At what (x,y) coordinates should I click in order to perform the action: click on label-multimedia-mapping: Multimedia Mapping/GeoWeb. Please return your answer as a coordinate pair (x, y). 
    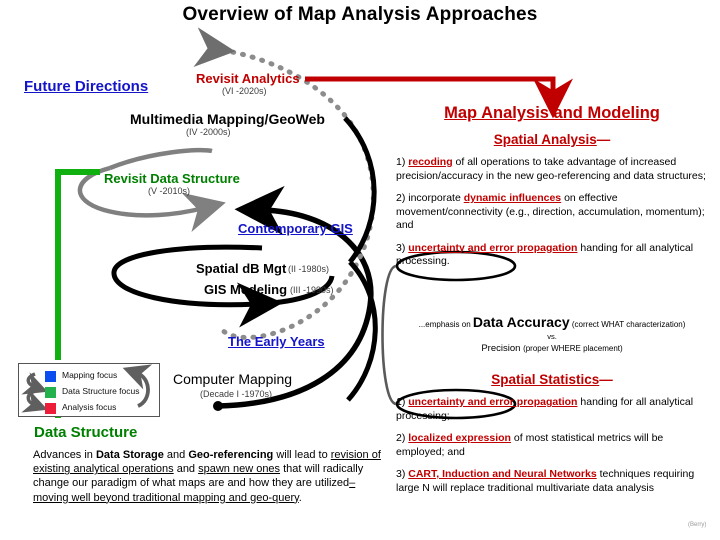
    Looking at the image, I should click on (227, 119).